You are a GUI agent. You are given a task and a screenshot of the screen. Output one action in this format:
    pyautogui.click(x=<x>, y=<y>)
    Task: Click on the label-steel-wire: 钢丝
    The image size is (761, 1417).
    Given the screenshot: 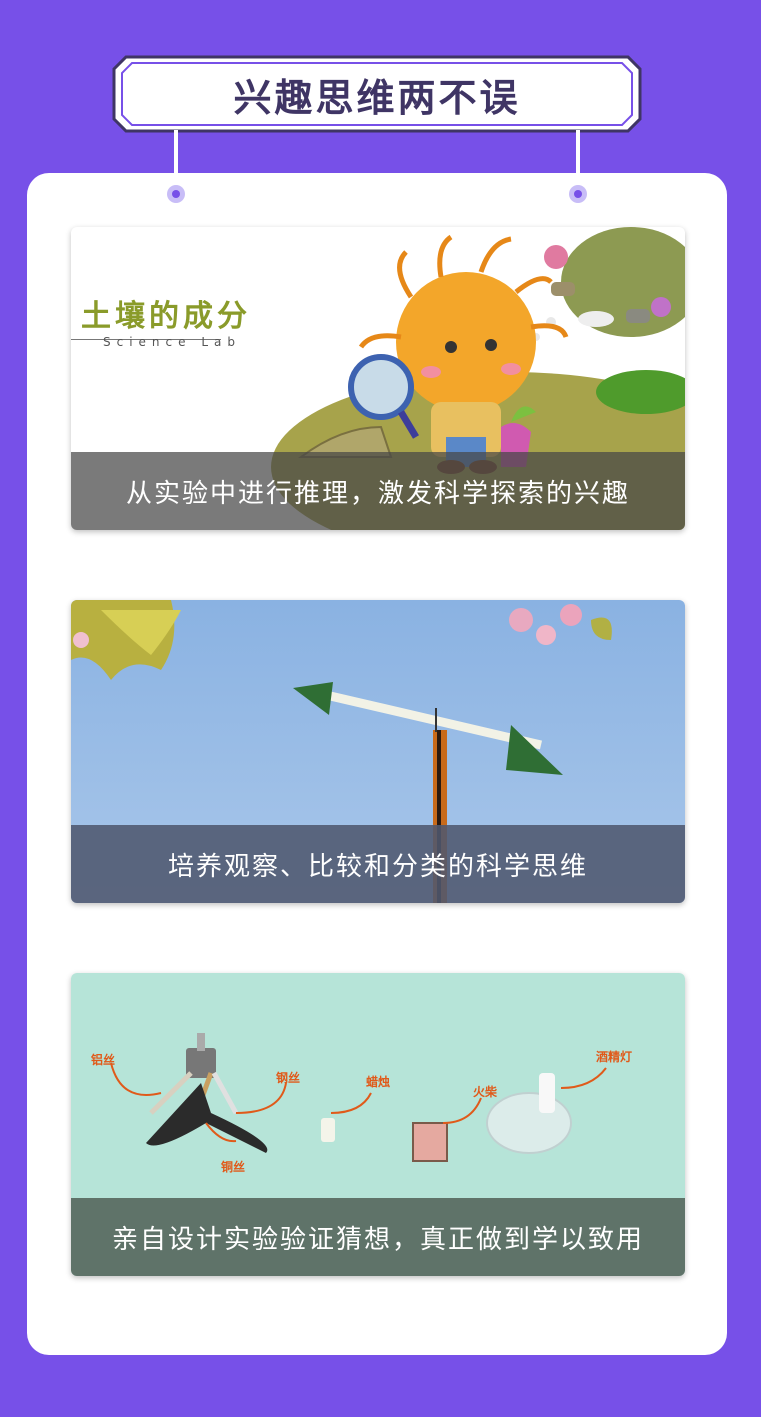 What is the action you would take?
    pyautogui.click(x=288, y=1078)
    